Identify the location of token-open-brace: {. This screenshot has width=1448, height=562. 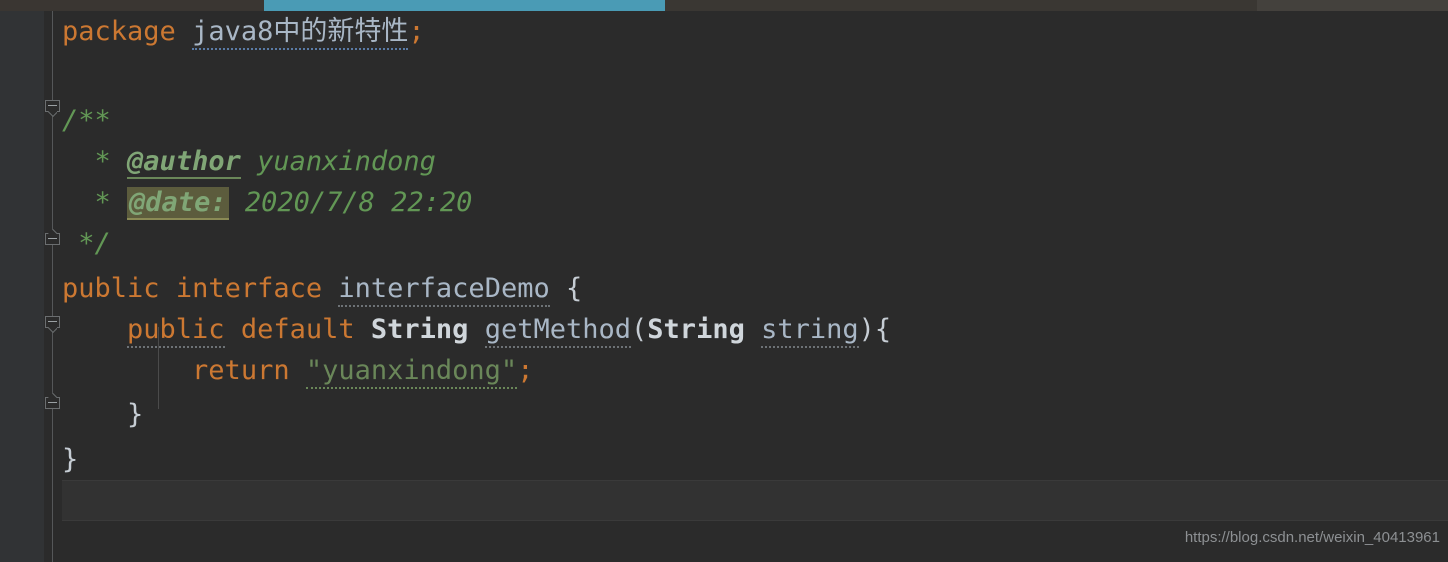
(574, 288).